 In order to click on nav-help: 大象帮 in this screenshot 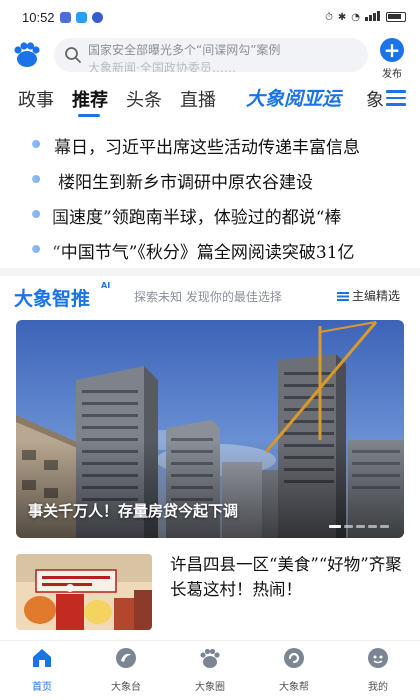, I will do `click(294, 670)`.